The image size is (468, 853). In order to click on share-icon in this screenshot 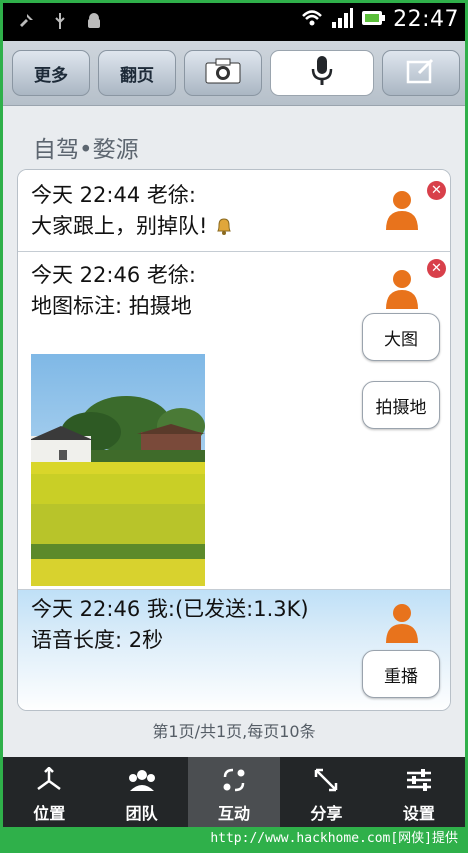, I will do `click(326, 780)`.